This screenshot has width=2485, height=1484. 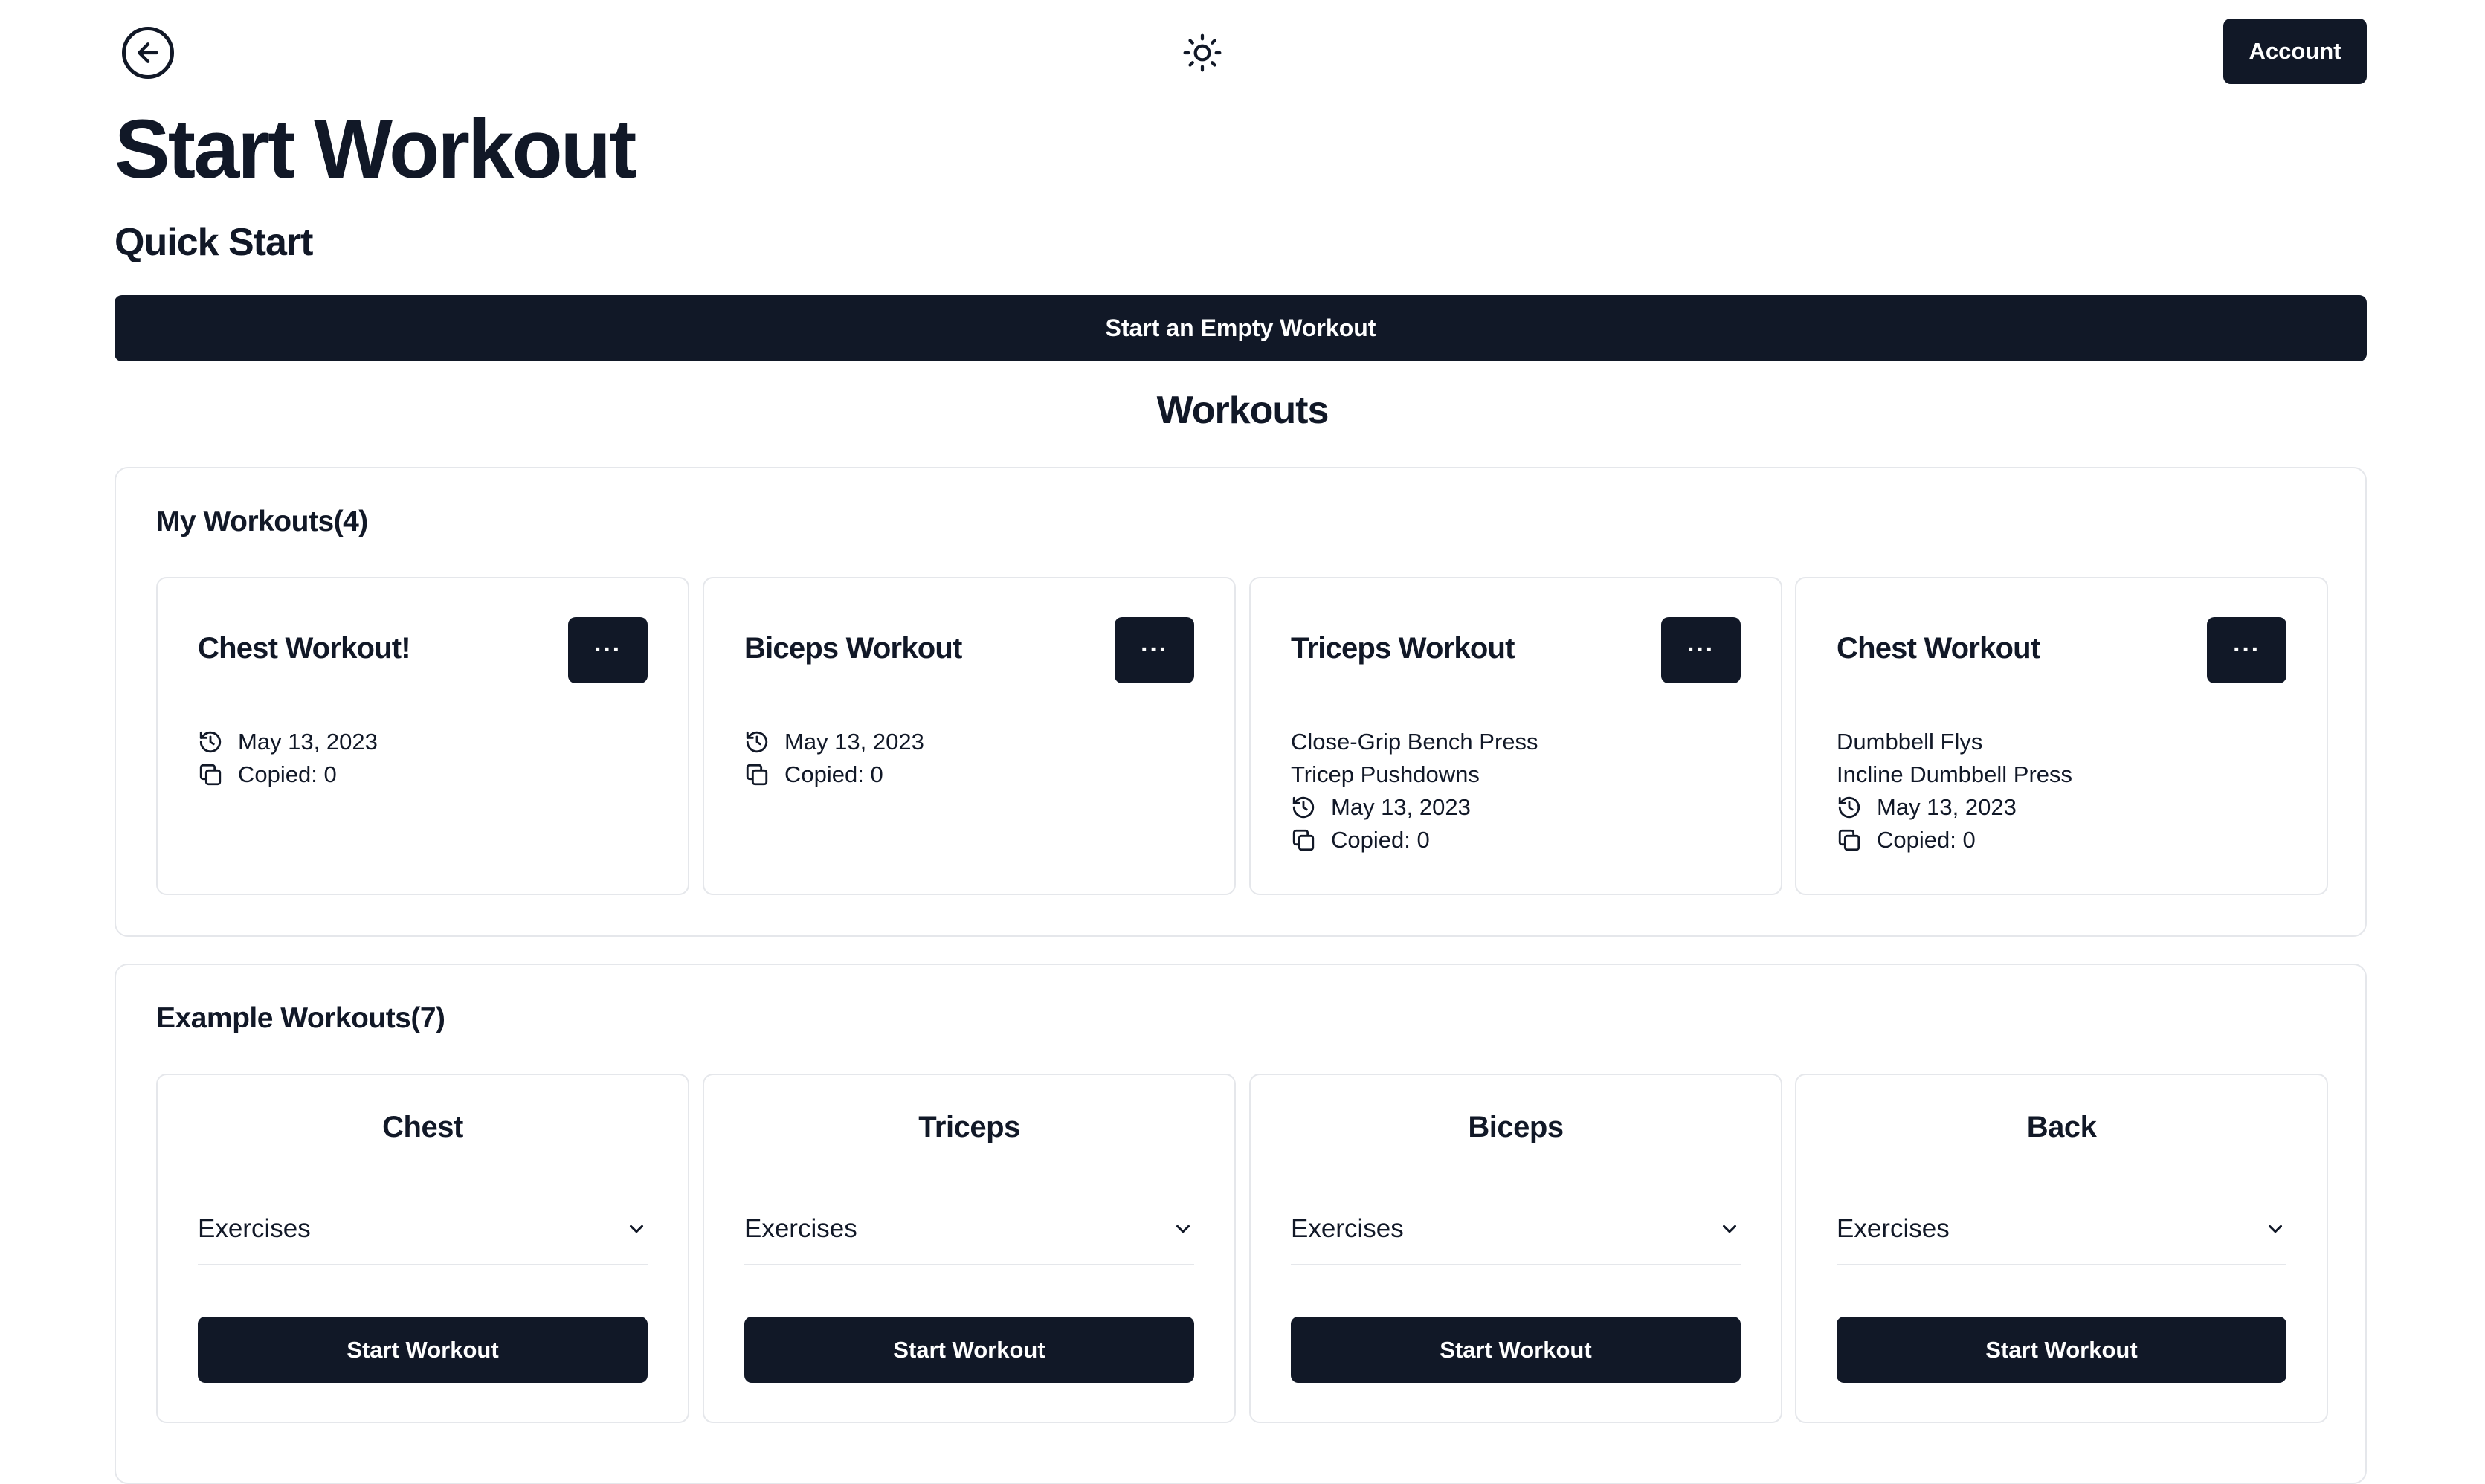 What do you see at coordinates (214, 242) in the screenshot?
I see `quick-start-heading: Quick Start` at bounding box center [214, 242].